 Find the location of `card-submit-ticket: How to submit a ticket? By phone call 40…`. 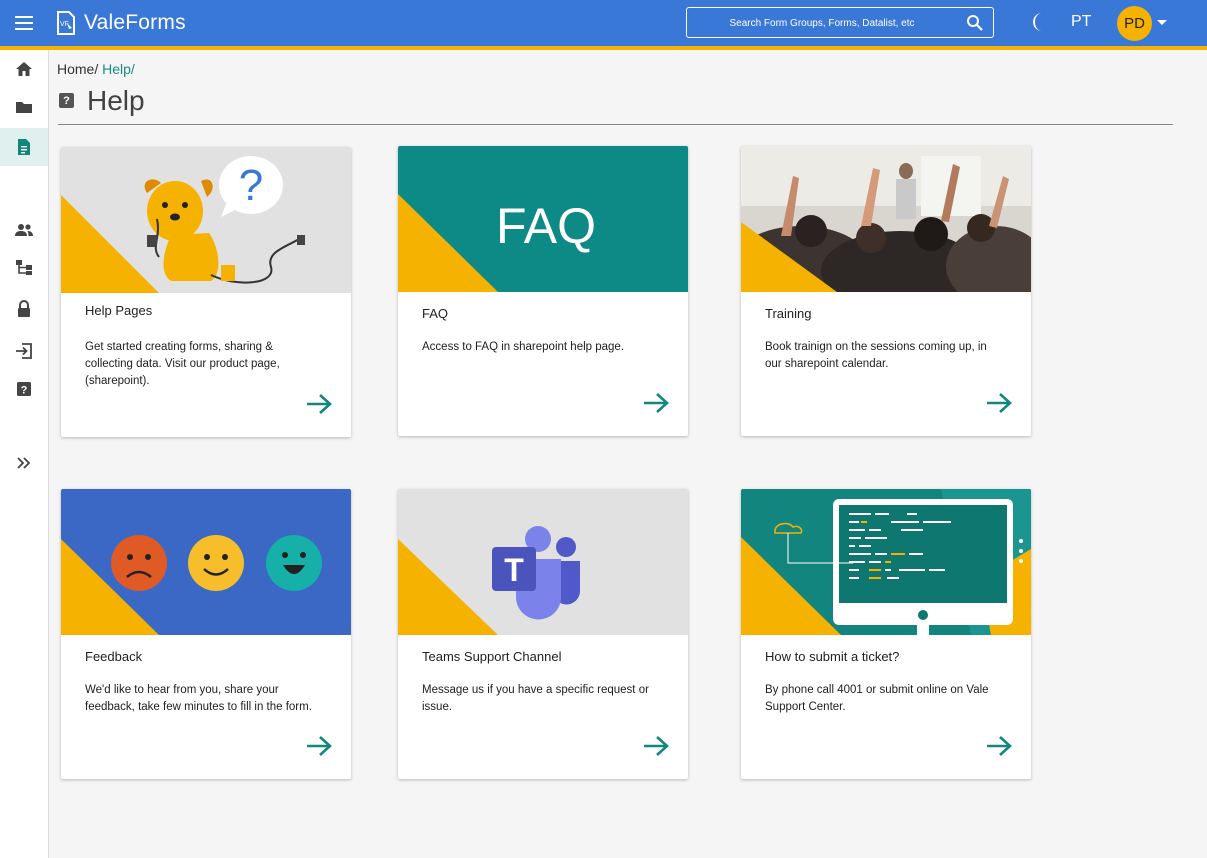

card-submit-ticket: How to submit a ticket? By phone call 40… is located at coordinates (886, 634).